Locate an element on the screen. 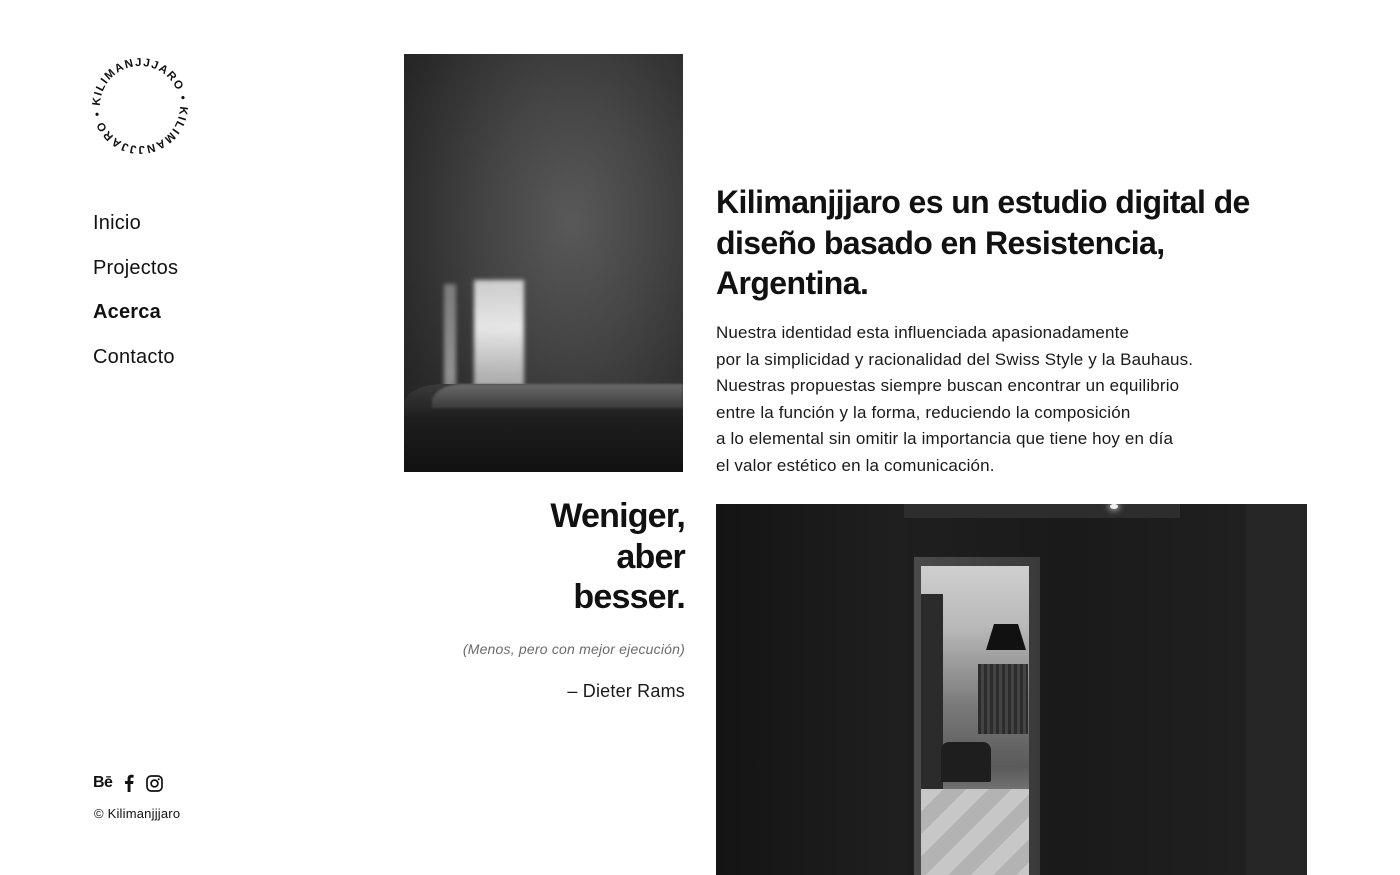 Image resolution: width=1400 pixels, height=875 pixels. main-nav: Inicio Projectos Acerca Contacto is located at coordinates (135, 295).